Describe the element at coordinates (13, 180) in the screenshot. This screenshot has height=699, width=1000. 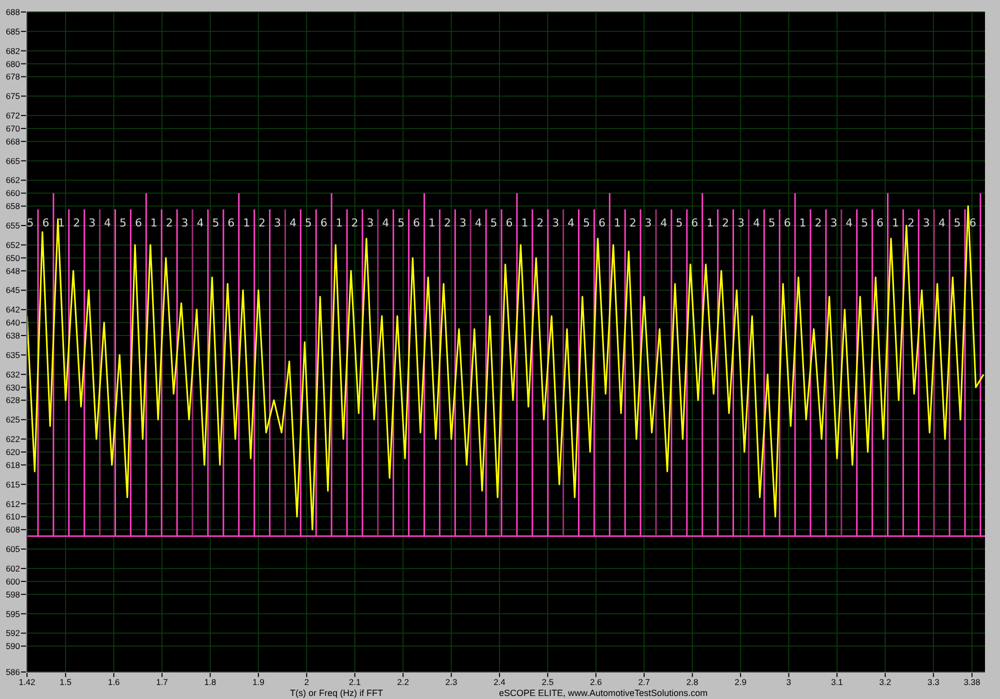
I see `y-tick-label: 662` at that location.